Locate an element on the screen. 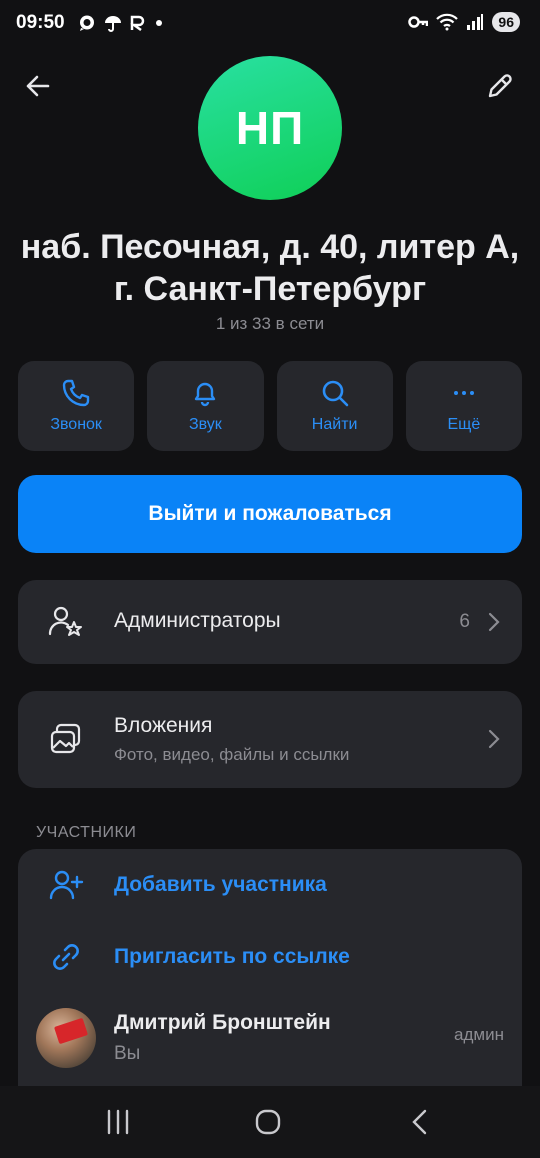 This screenshot has width=540, height=1158. umbrella-icon is located at coordinates (113, 24).